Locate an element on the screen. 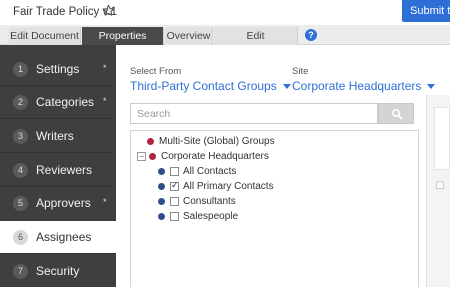  sidebar-item-approvers: 5 Approvers * is located at coordinates (58, 203).